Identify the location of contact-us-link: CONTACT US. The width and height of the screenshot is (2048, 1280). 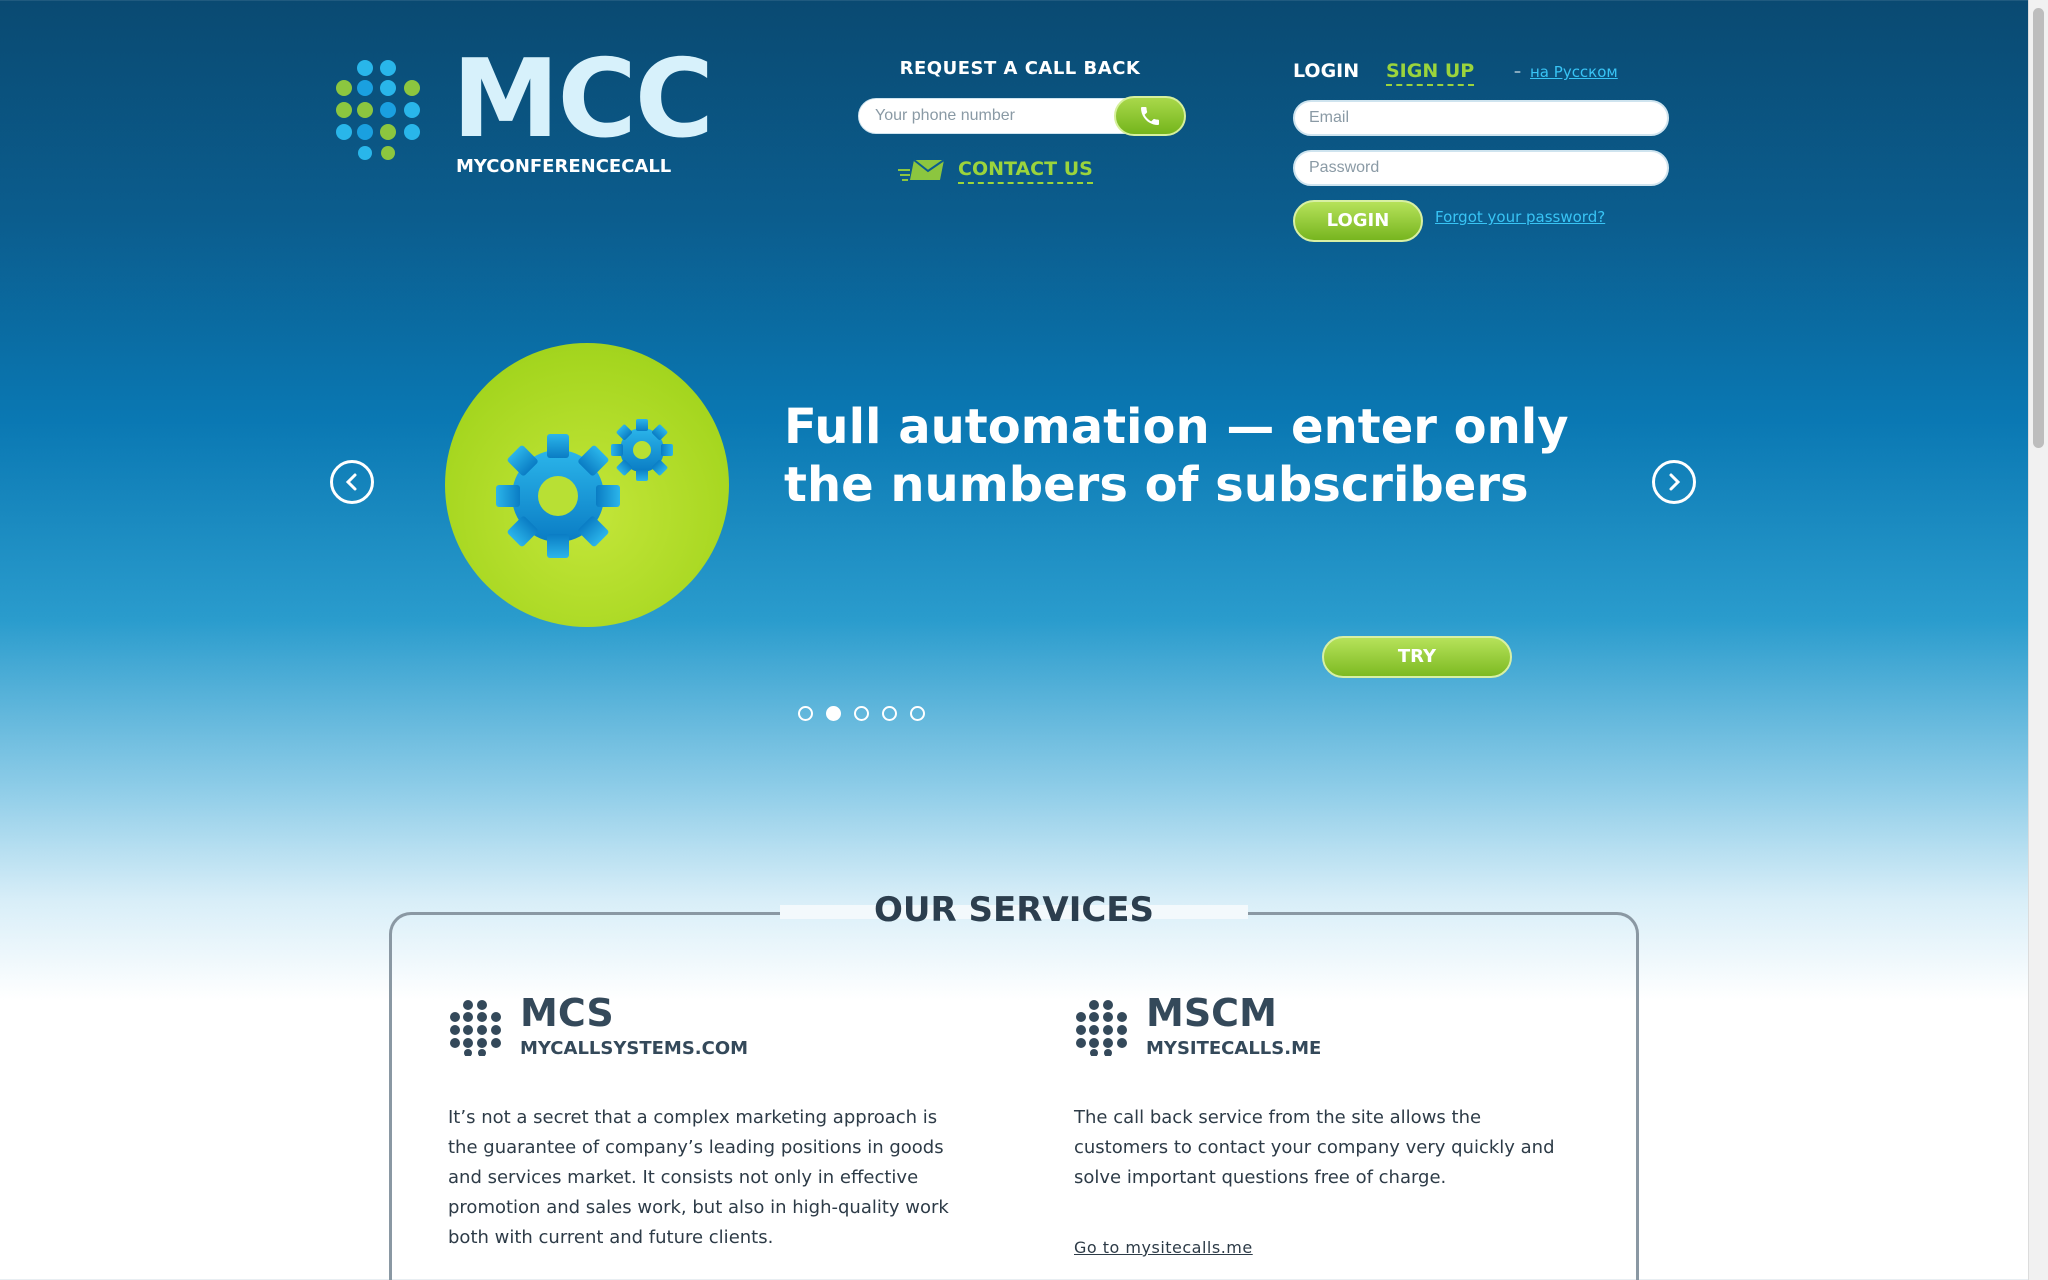
(995, 171).